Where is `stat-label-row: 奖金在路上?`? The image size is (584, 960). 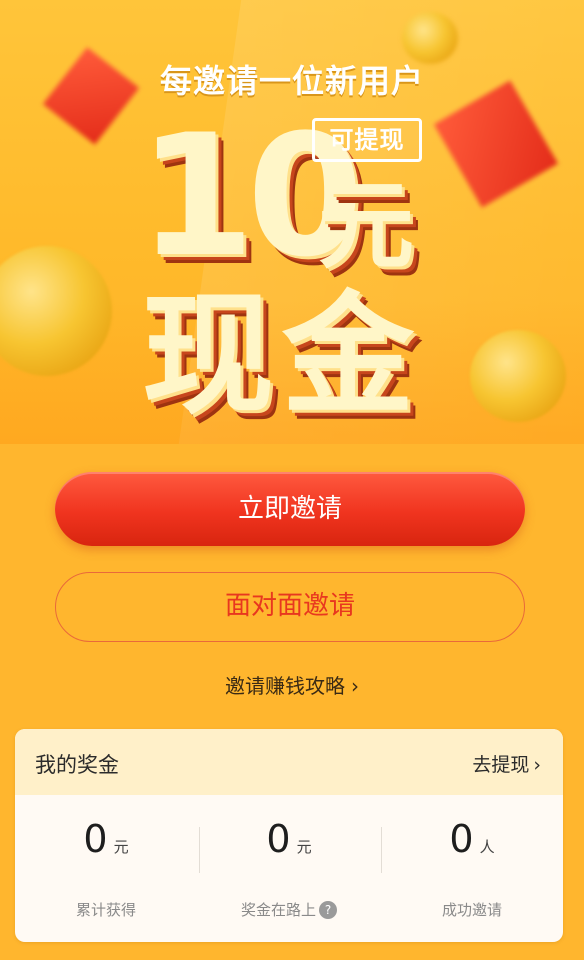 stat-label-row: 奖金在路上? is located at coordinates (289, 909).